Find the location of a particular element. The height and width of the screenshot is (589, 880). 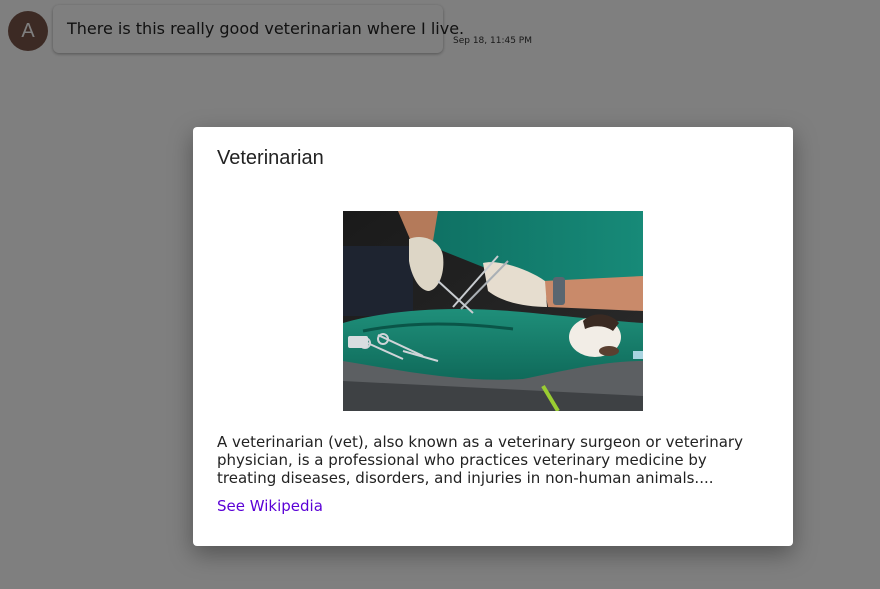

see-wikipedia-link: See Wikipedia is located at coordinates (270, 506).